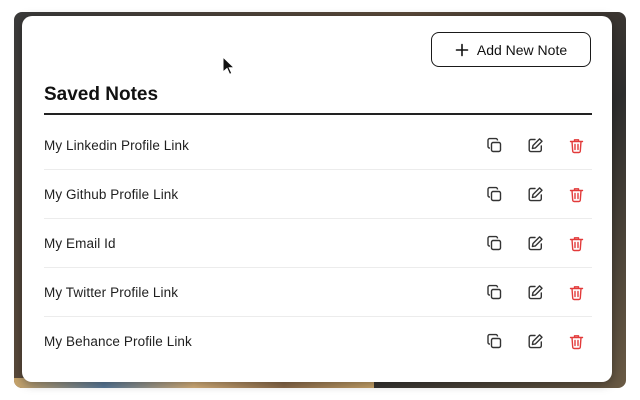  I want to click on note-label: My Twitter Profile Link, so click(111, 292).